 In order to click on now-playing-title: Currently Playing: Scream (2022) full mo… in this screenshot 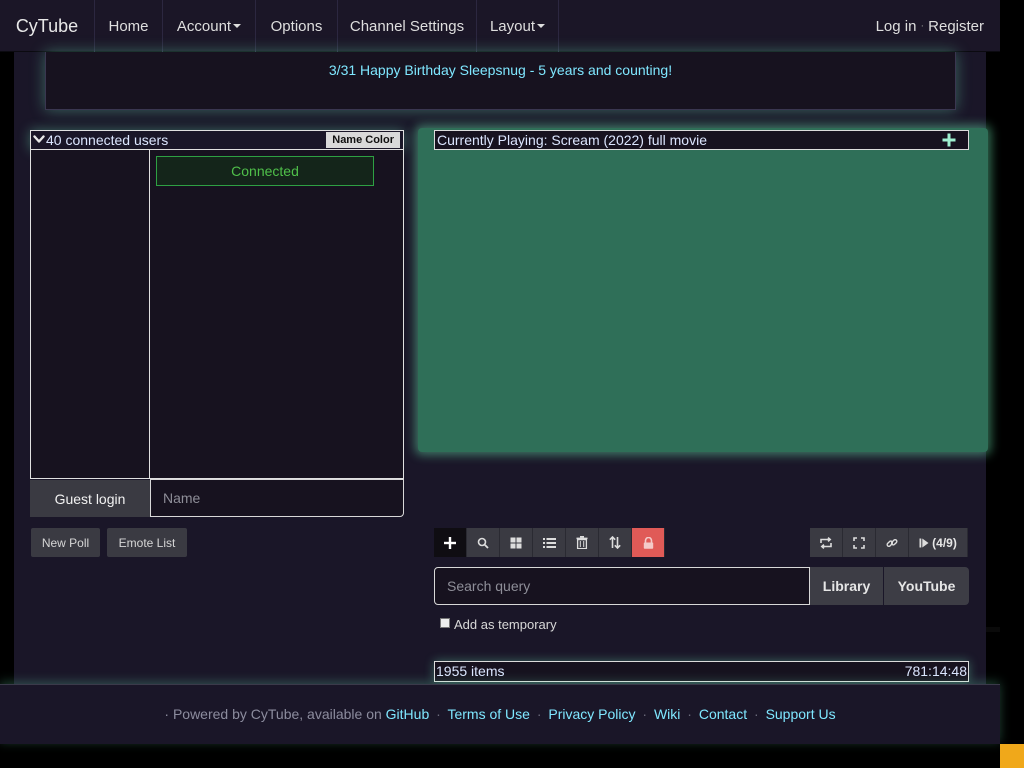, I will do `click(572, 140)`.